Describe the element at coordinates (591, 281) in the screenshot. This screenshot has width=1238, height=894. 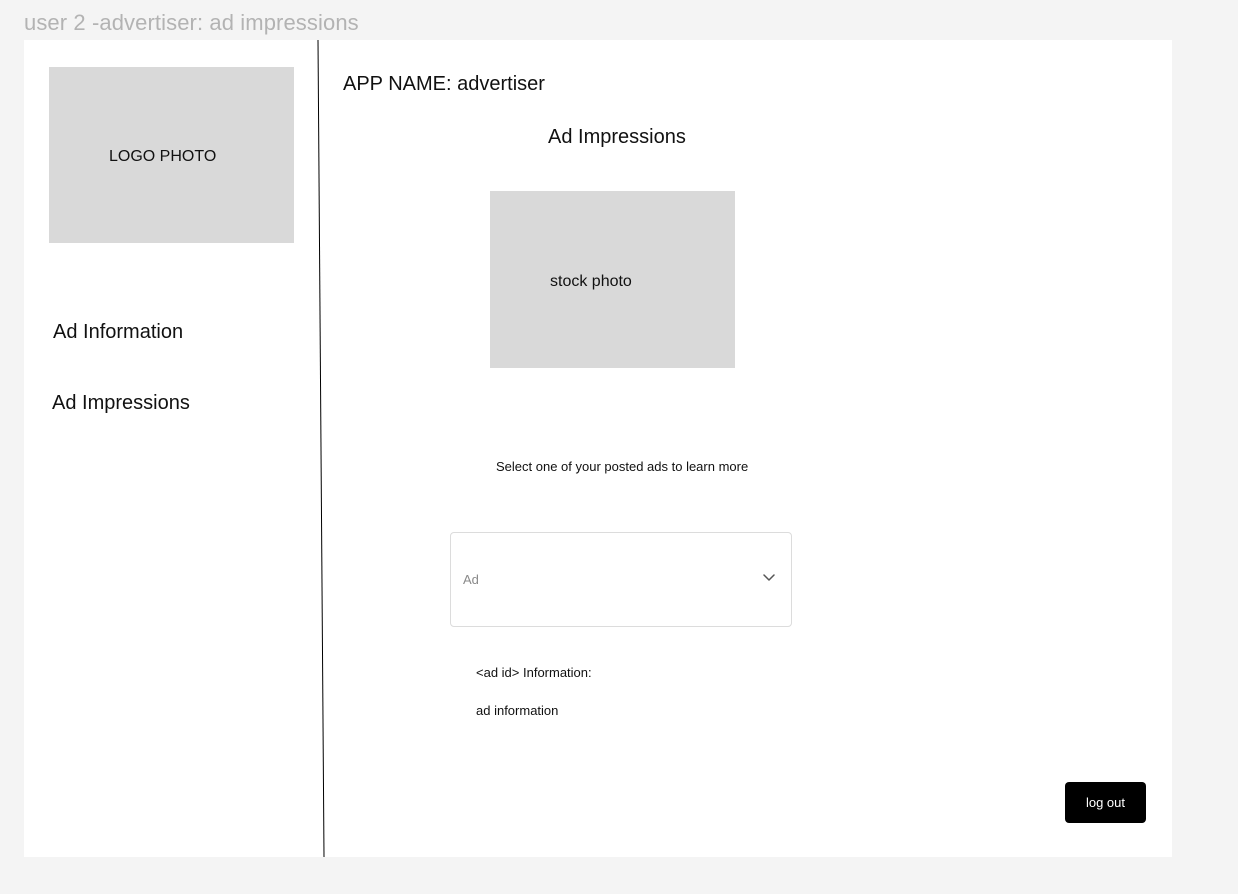
I see `stock-photo-label: stock photo` at that location.